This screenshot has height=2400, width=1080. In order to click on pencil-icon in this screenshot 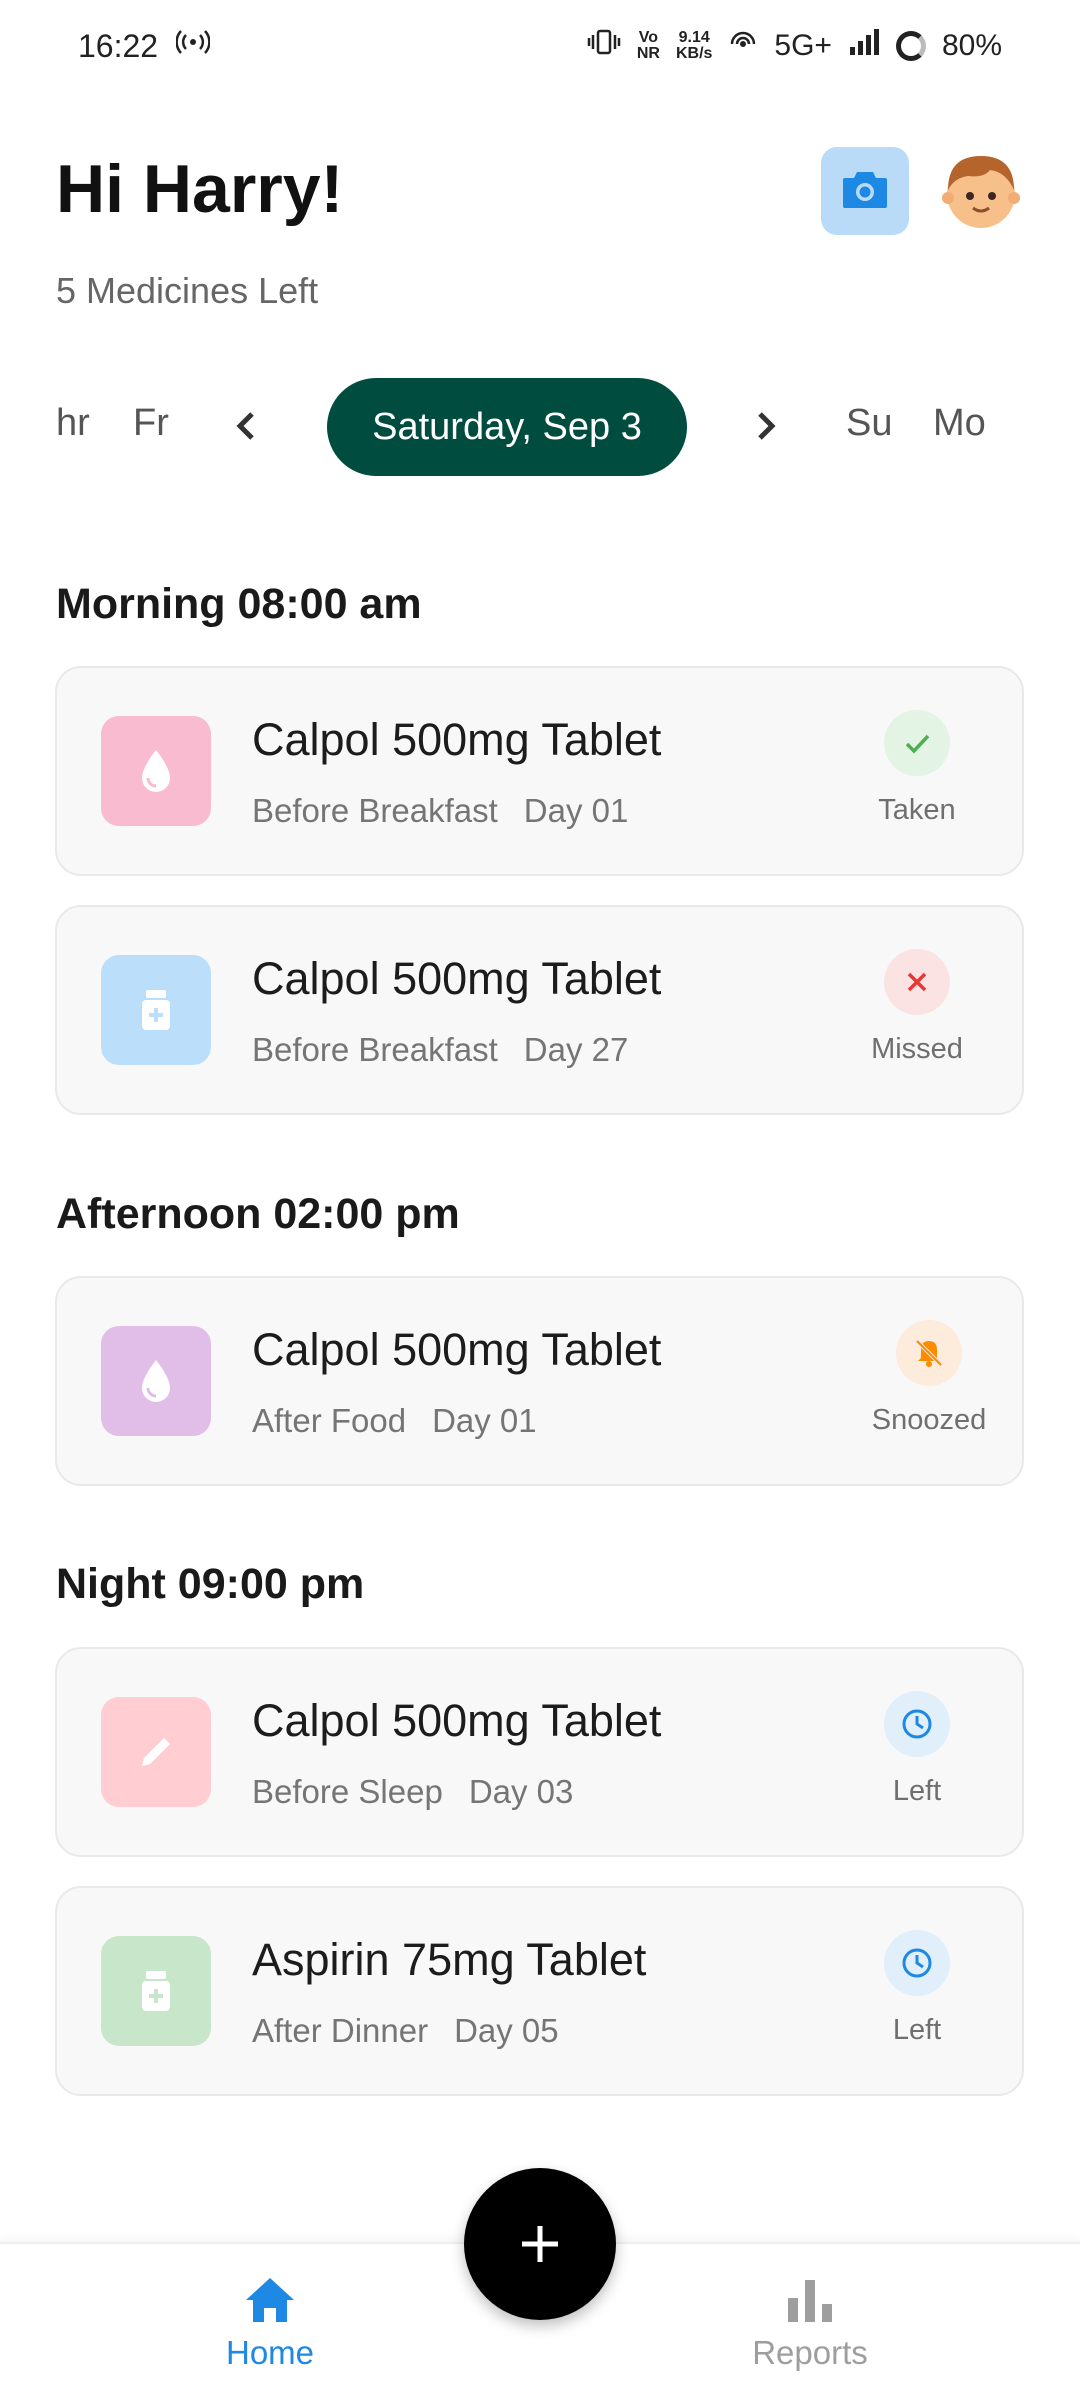, I will do `click(156, 1752)`.